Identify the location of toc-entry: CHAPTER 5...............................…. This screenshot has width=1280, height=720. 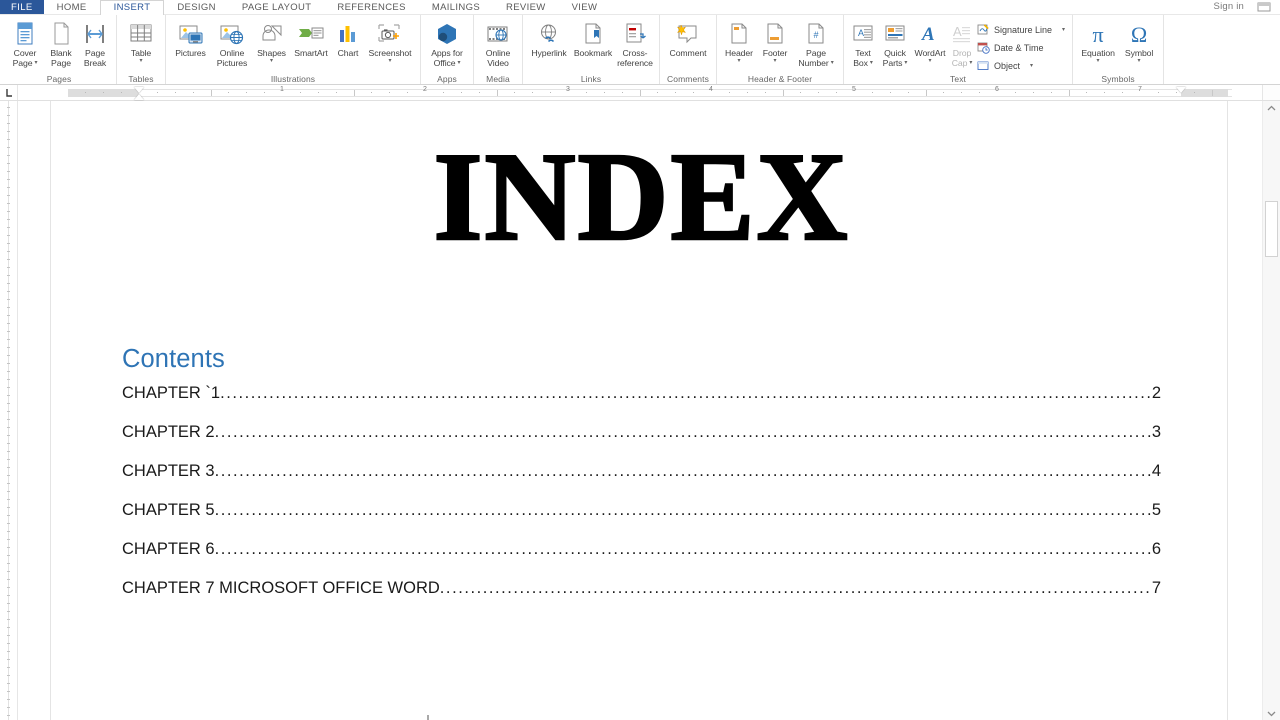
(641, 520).